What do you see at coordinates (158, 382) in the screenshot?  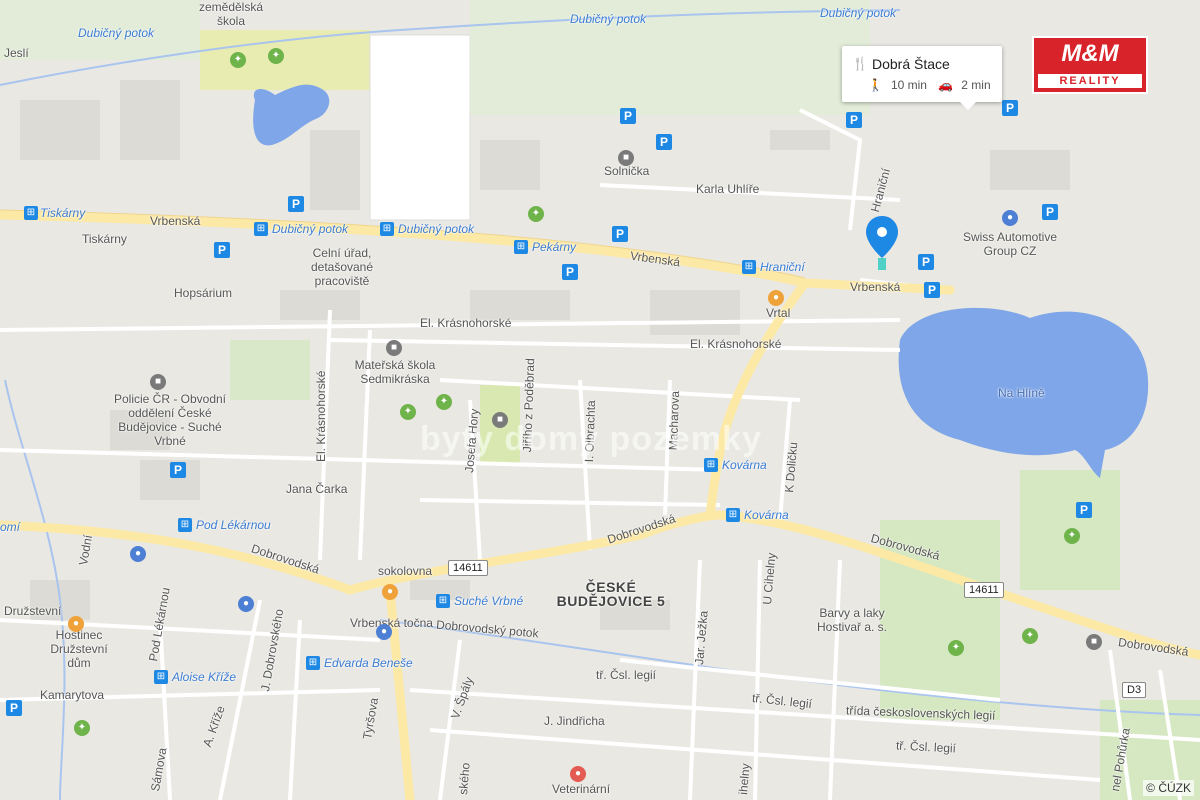 I see `police-icon: ■` at bounding box center [158, 382].